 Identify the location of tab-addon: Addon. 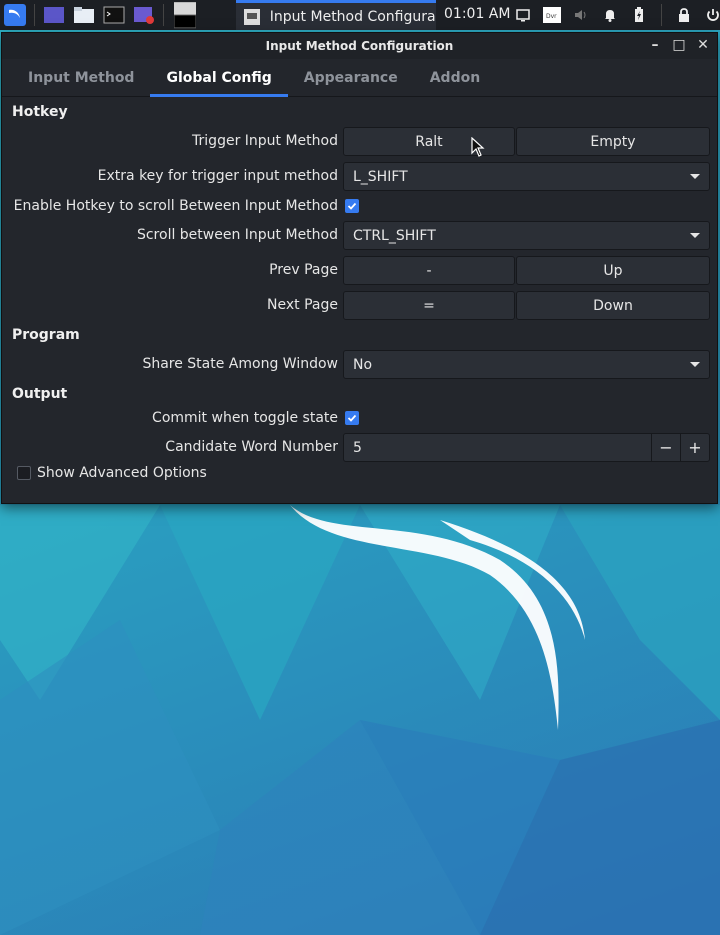
(455, 78).